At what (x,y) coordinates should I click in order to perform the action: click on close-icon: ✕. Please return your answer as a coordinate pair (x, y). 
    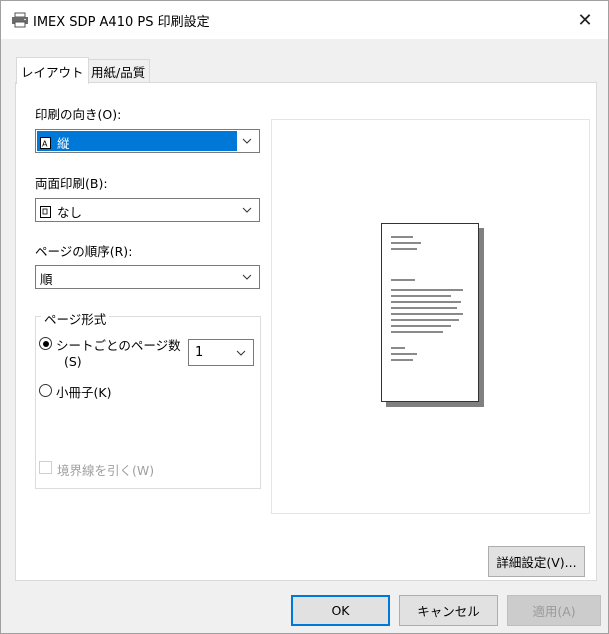
    Looking at the image, I should click on (585, 20).